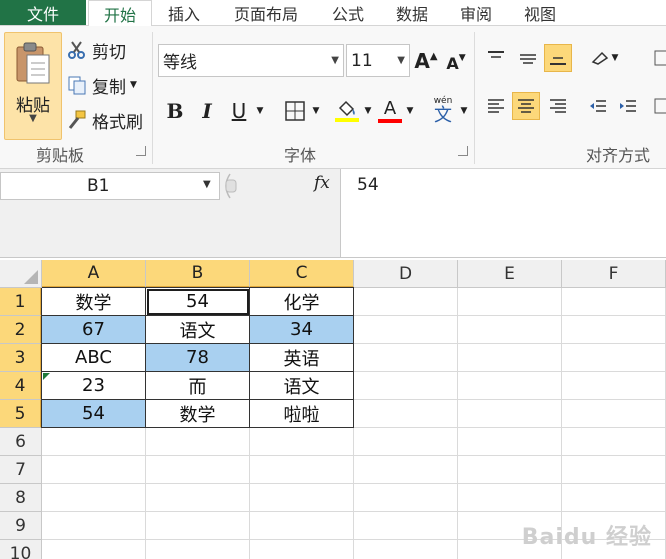  What do you see at coordinates (558, 58) in the screenshot?
I see `align-bottom-button` at bounding box center [558, 58].